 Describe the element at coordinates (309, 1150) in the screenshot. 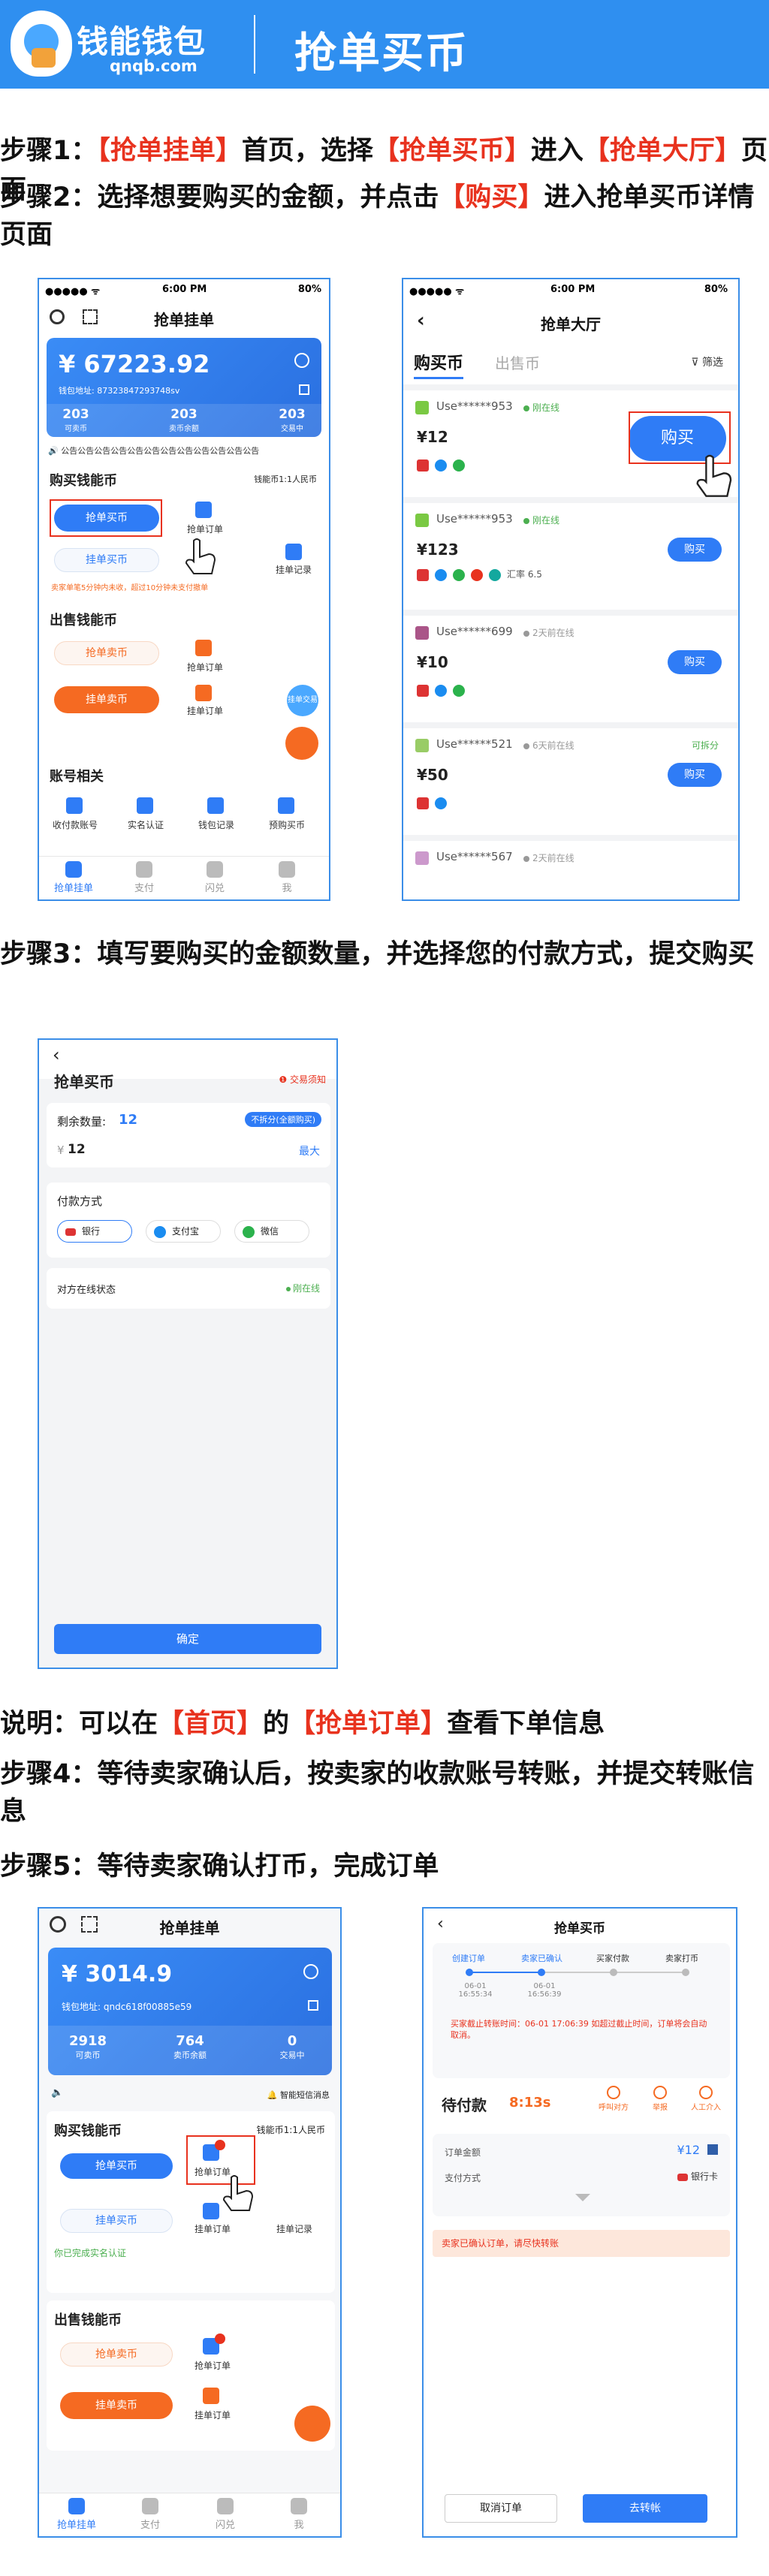

I see `max-button: 最大` at that location.